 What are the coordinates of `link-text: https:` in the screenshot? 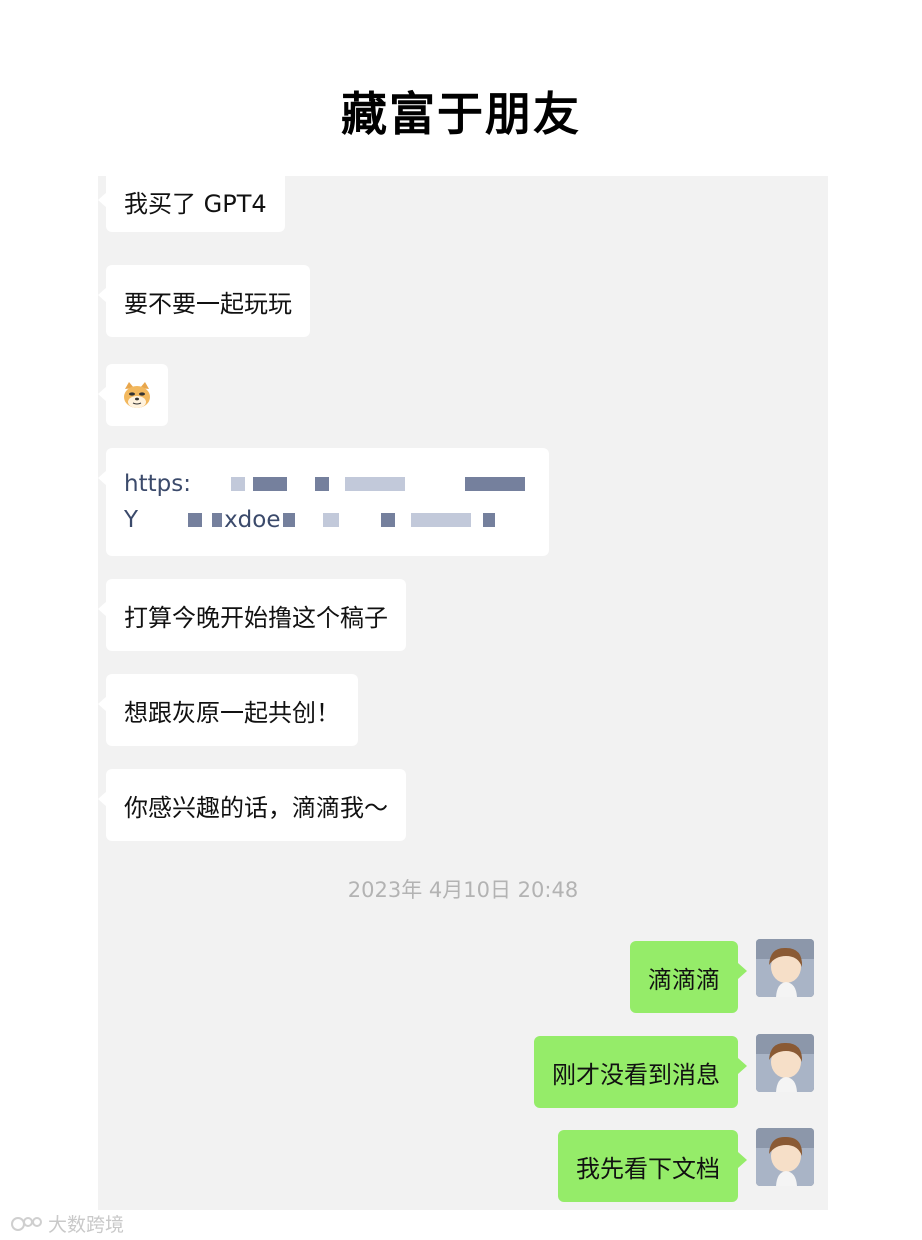 It's located at (157, 484).